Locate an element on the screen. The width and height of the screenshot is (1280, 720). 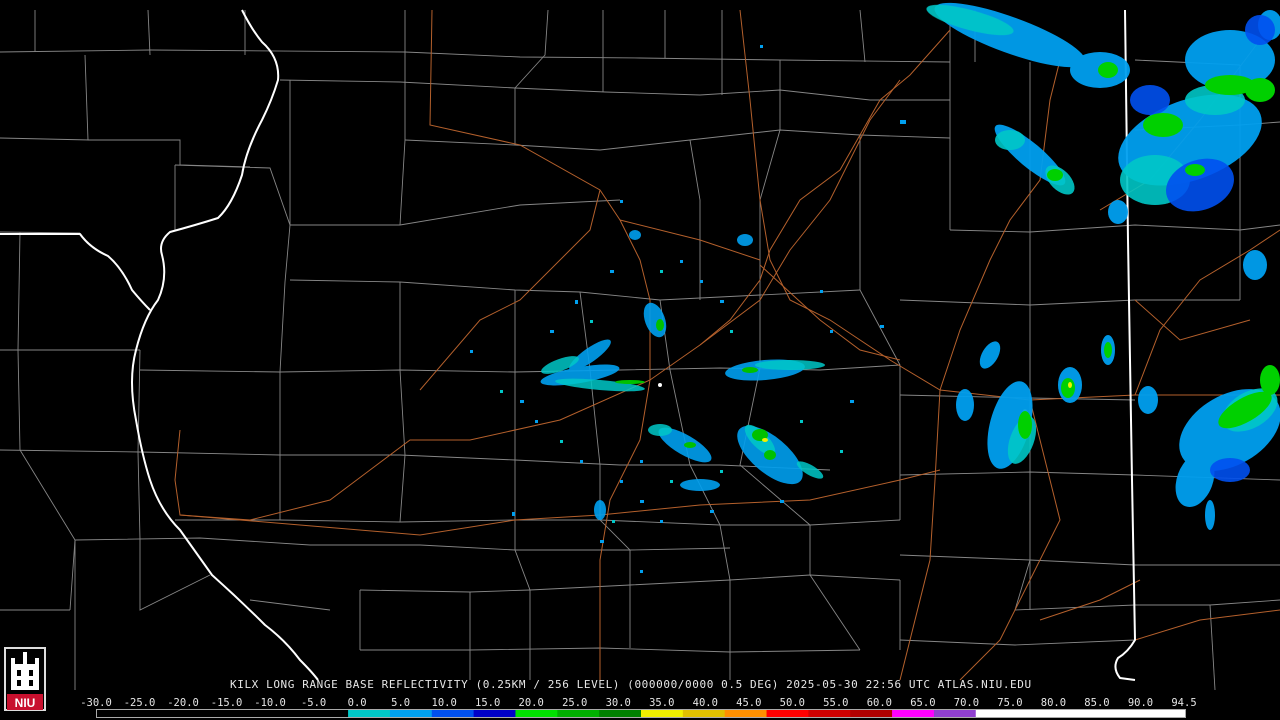
scale-label: 25.0 is located at coordinates (575, 703).